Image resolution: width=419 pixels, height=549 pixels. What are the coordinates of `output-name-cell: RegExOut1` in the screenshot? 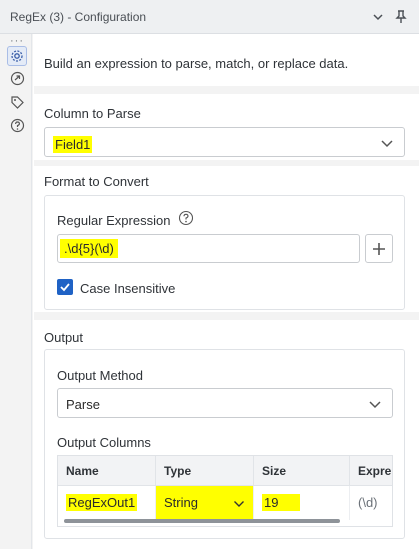 It's located at (107, 503).